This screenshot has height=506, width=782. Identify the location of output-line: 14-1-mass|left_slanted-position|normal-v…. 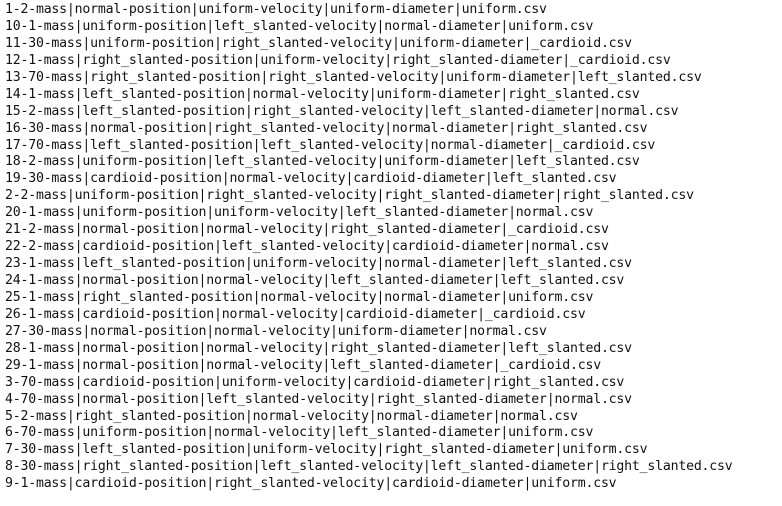
(322, 94).